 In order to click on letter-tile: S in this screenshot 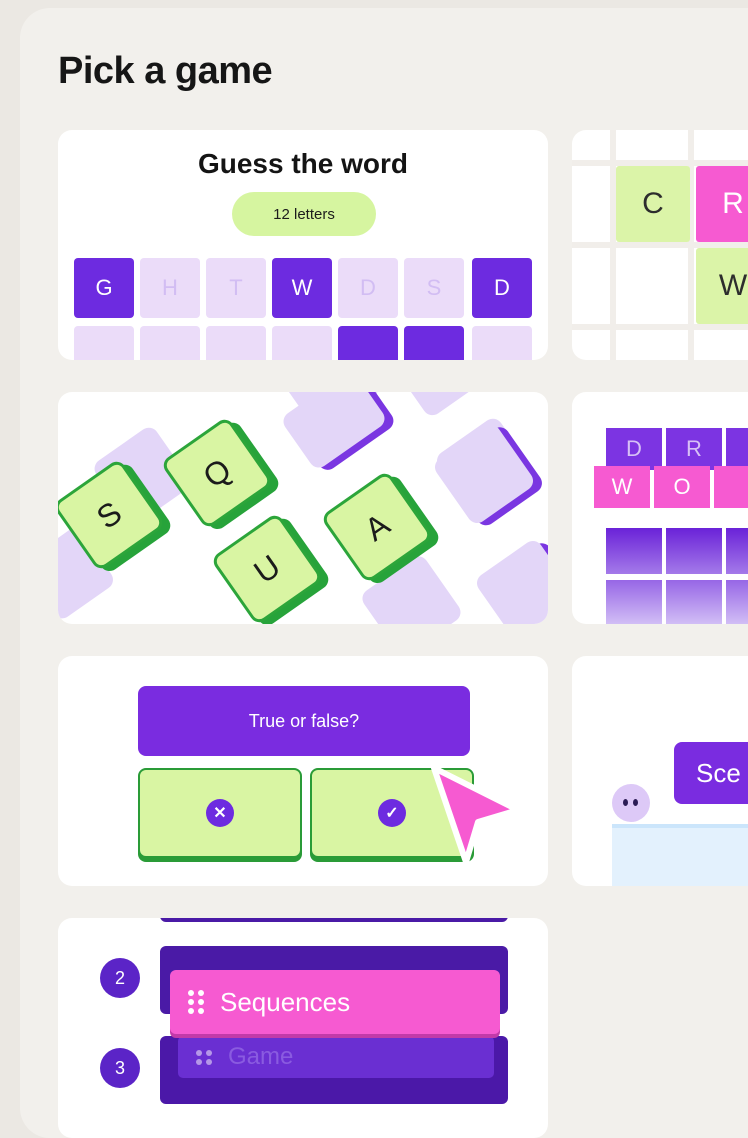, I will do `click(434, 288)`.